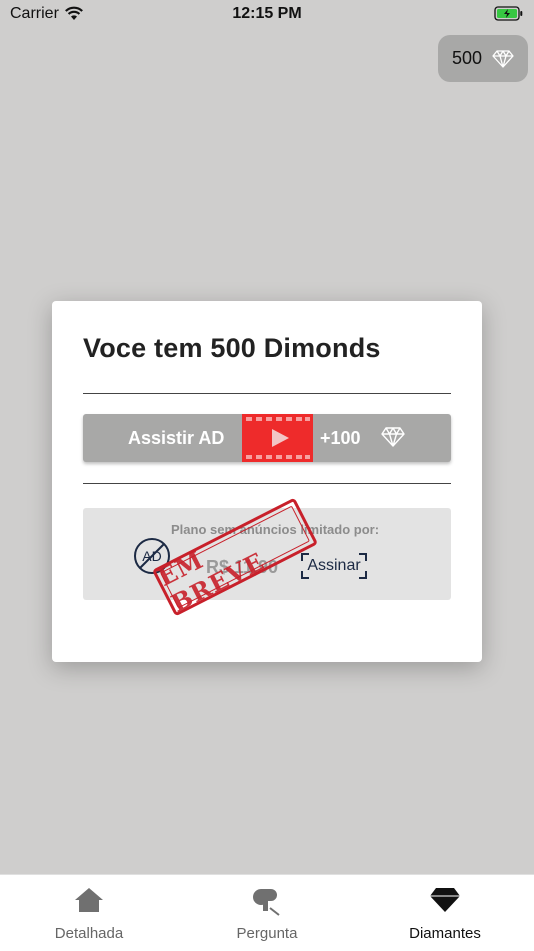  I want to click on clock: 12:15 PM, so click(267, 13).